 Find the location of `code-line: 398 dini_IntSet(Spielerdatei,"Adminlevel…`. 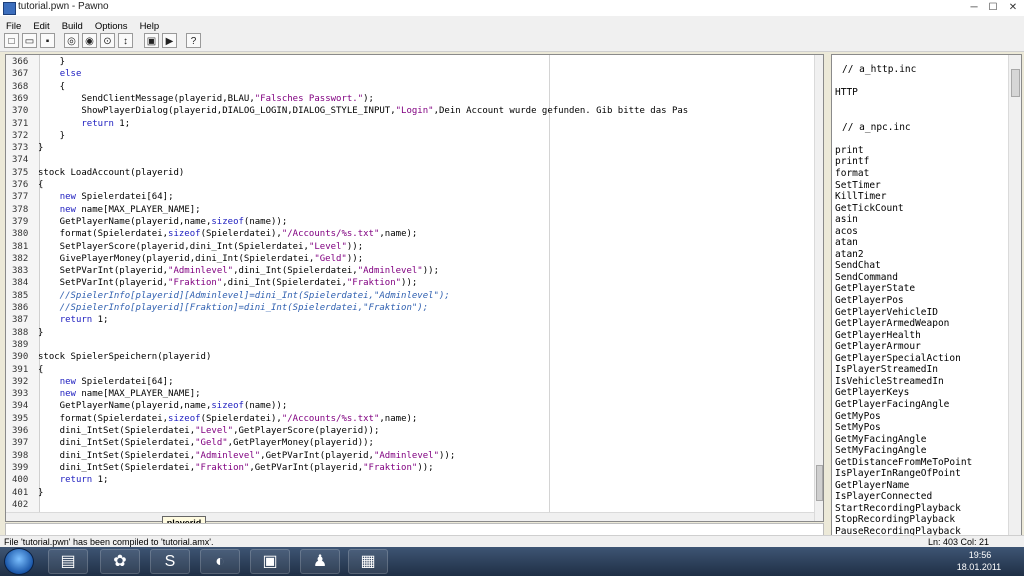

code-line: 398 dini_IntSet(Spielerdatei,"Adminlevel… is located at coordinates (406, 456).